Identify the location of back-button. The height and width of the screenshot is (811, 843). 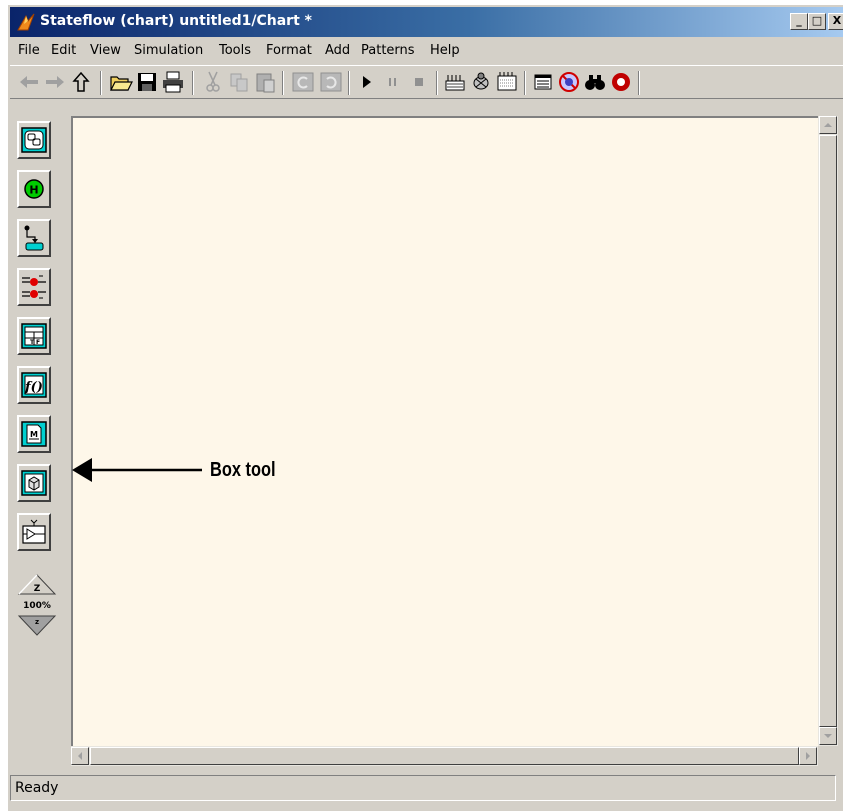
(29, 82).